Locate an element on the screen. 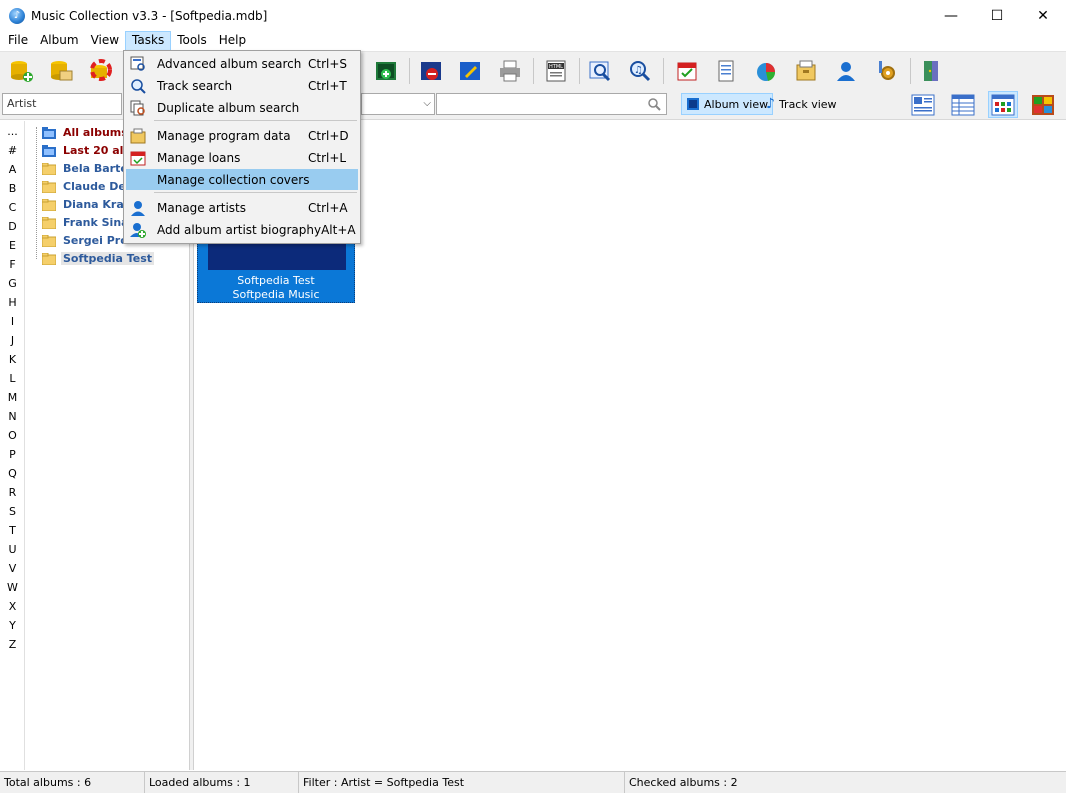 This screenshot has width=1066, height=793. menu-item-label: Manage collection covers is located at coordinates (233, 179).